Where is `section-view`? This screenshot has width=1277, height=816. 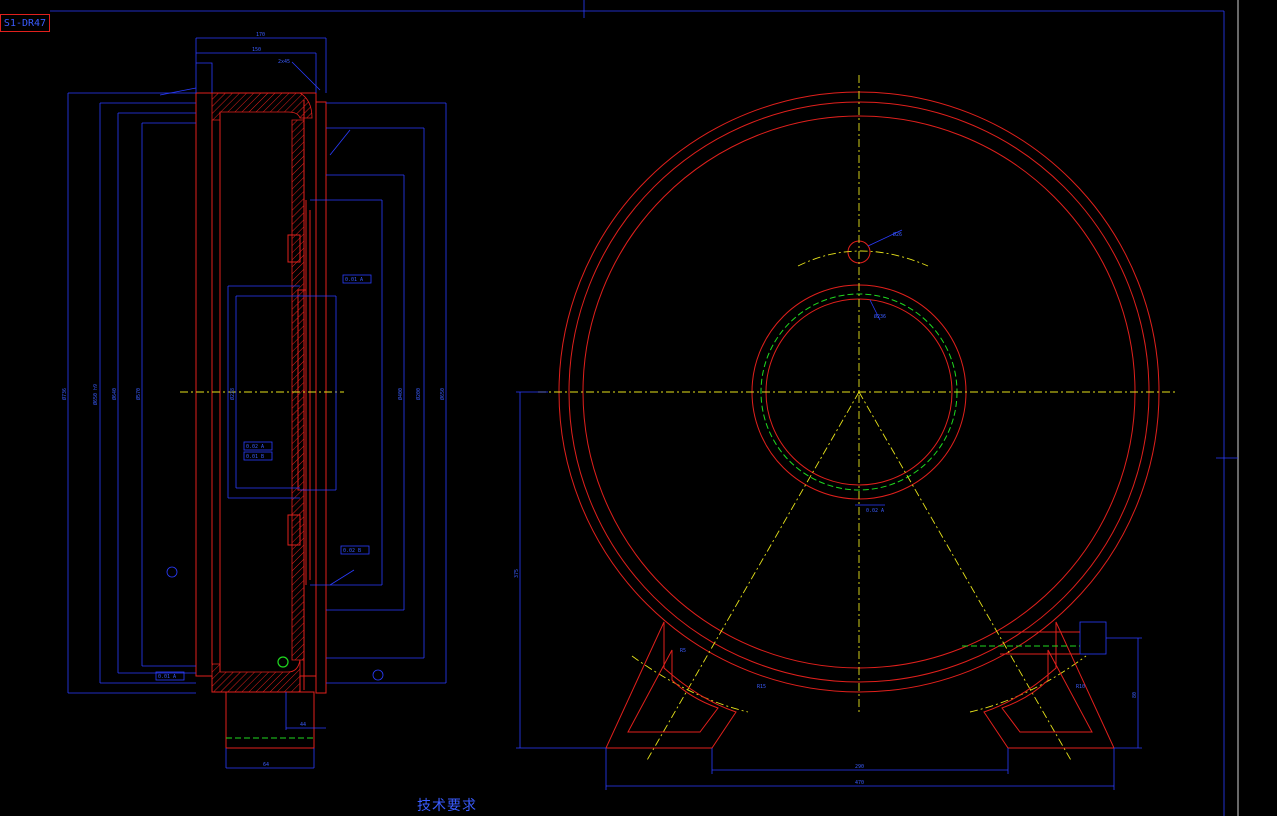
section-view is located at coordinates (262, 420).